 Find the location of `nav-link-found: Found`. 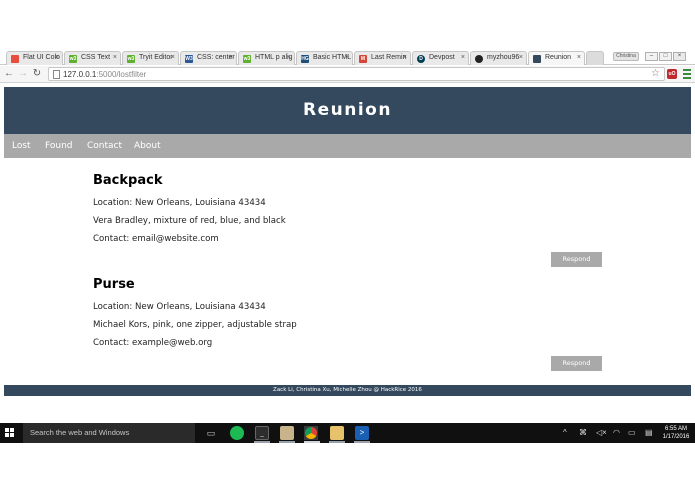

nav-link-found: Found is located at coordinates (58, 146).